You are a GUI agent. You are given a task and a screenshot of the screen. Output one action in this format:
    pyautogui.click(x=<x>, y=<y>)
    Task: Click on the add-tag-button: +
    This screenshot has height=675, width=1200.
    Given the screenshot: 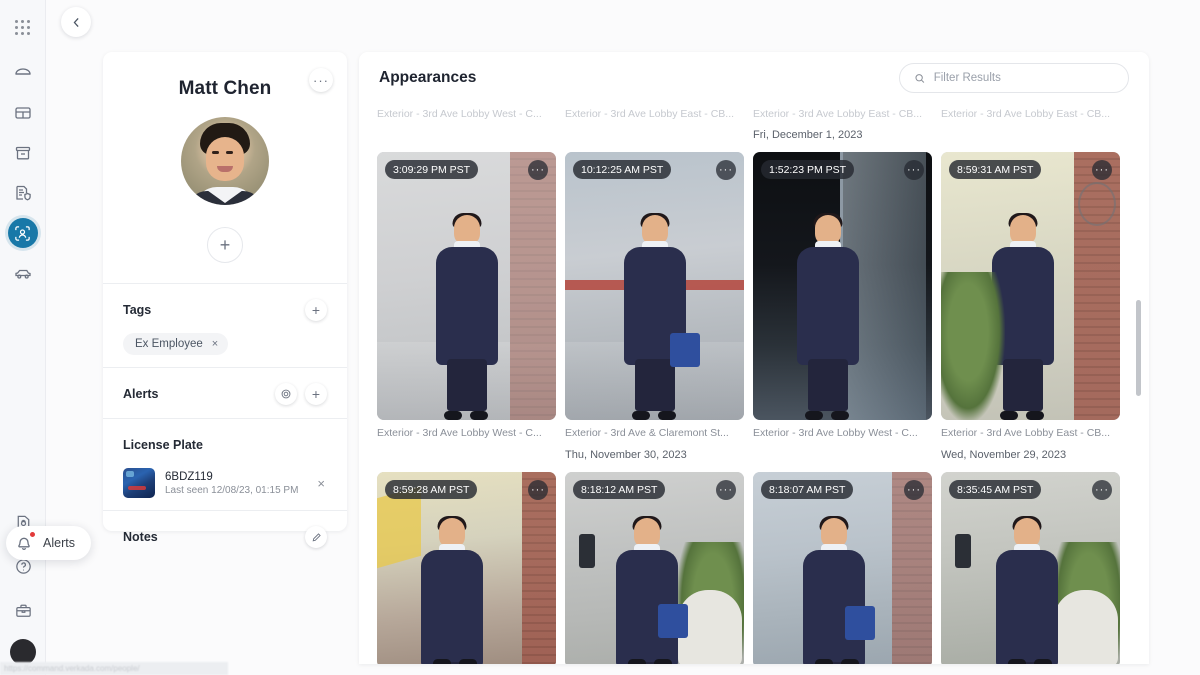 What is the action you would take?
    pyautogui.click(x=316, y=310)
    